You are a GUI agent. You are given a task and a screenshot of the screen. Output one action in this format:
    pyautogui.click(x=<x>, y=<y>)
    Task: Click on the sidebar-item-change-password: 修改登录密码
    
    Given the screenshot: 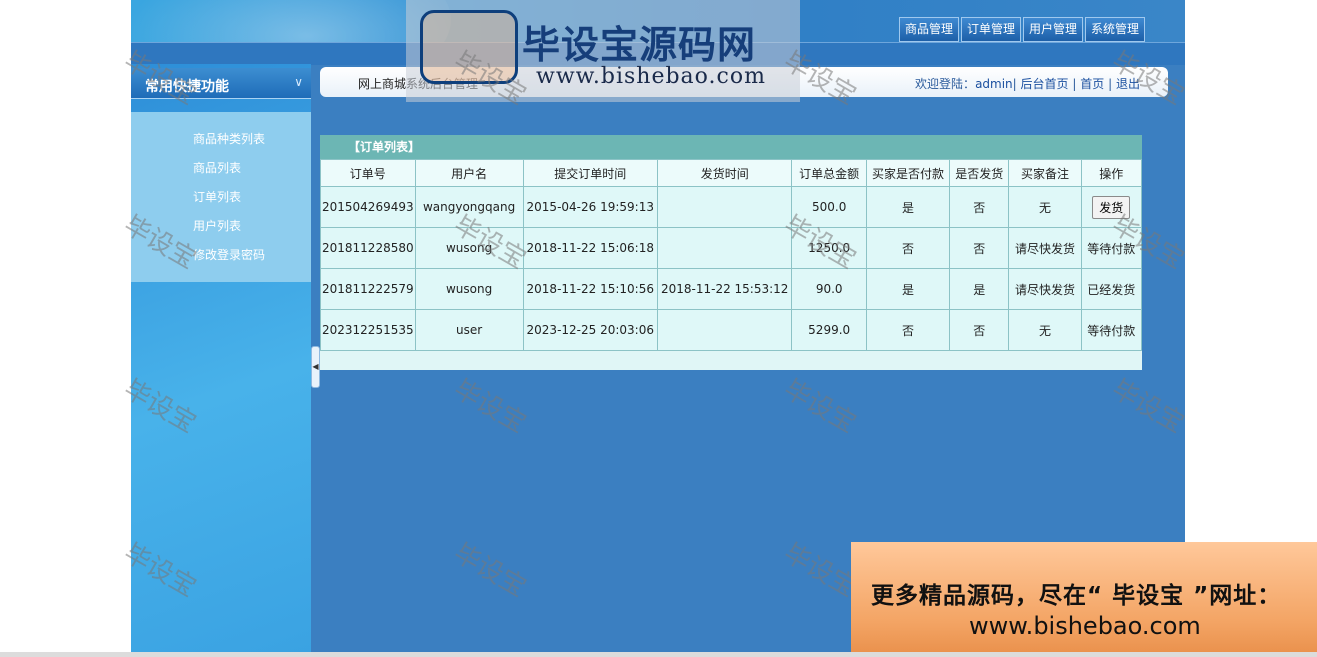 What is the action you would take?
    pyautogui.click(x=229, y=254)
    